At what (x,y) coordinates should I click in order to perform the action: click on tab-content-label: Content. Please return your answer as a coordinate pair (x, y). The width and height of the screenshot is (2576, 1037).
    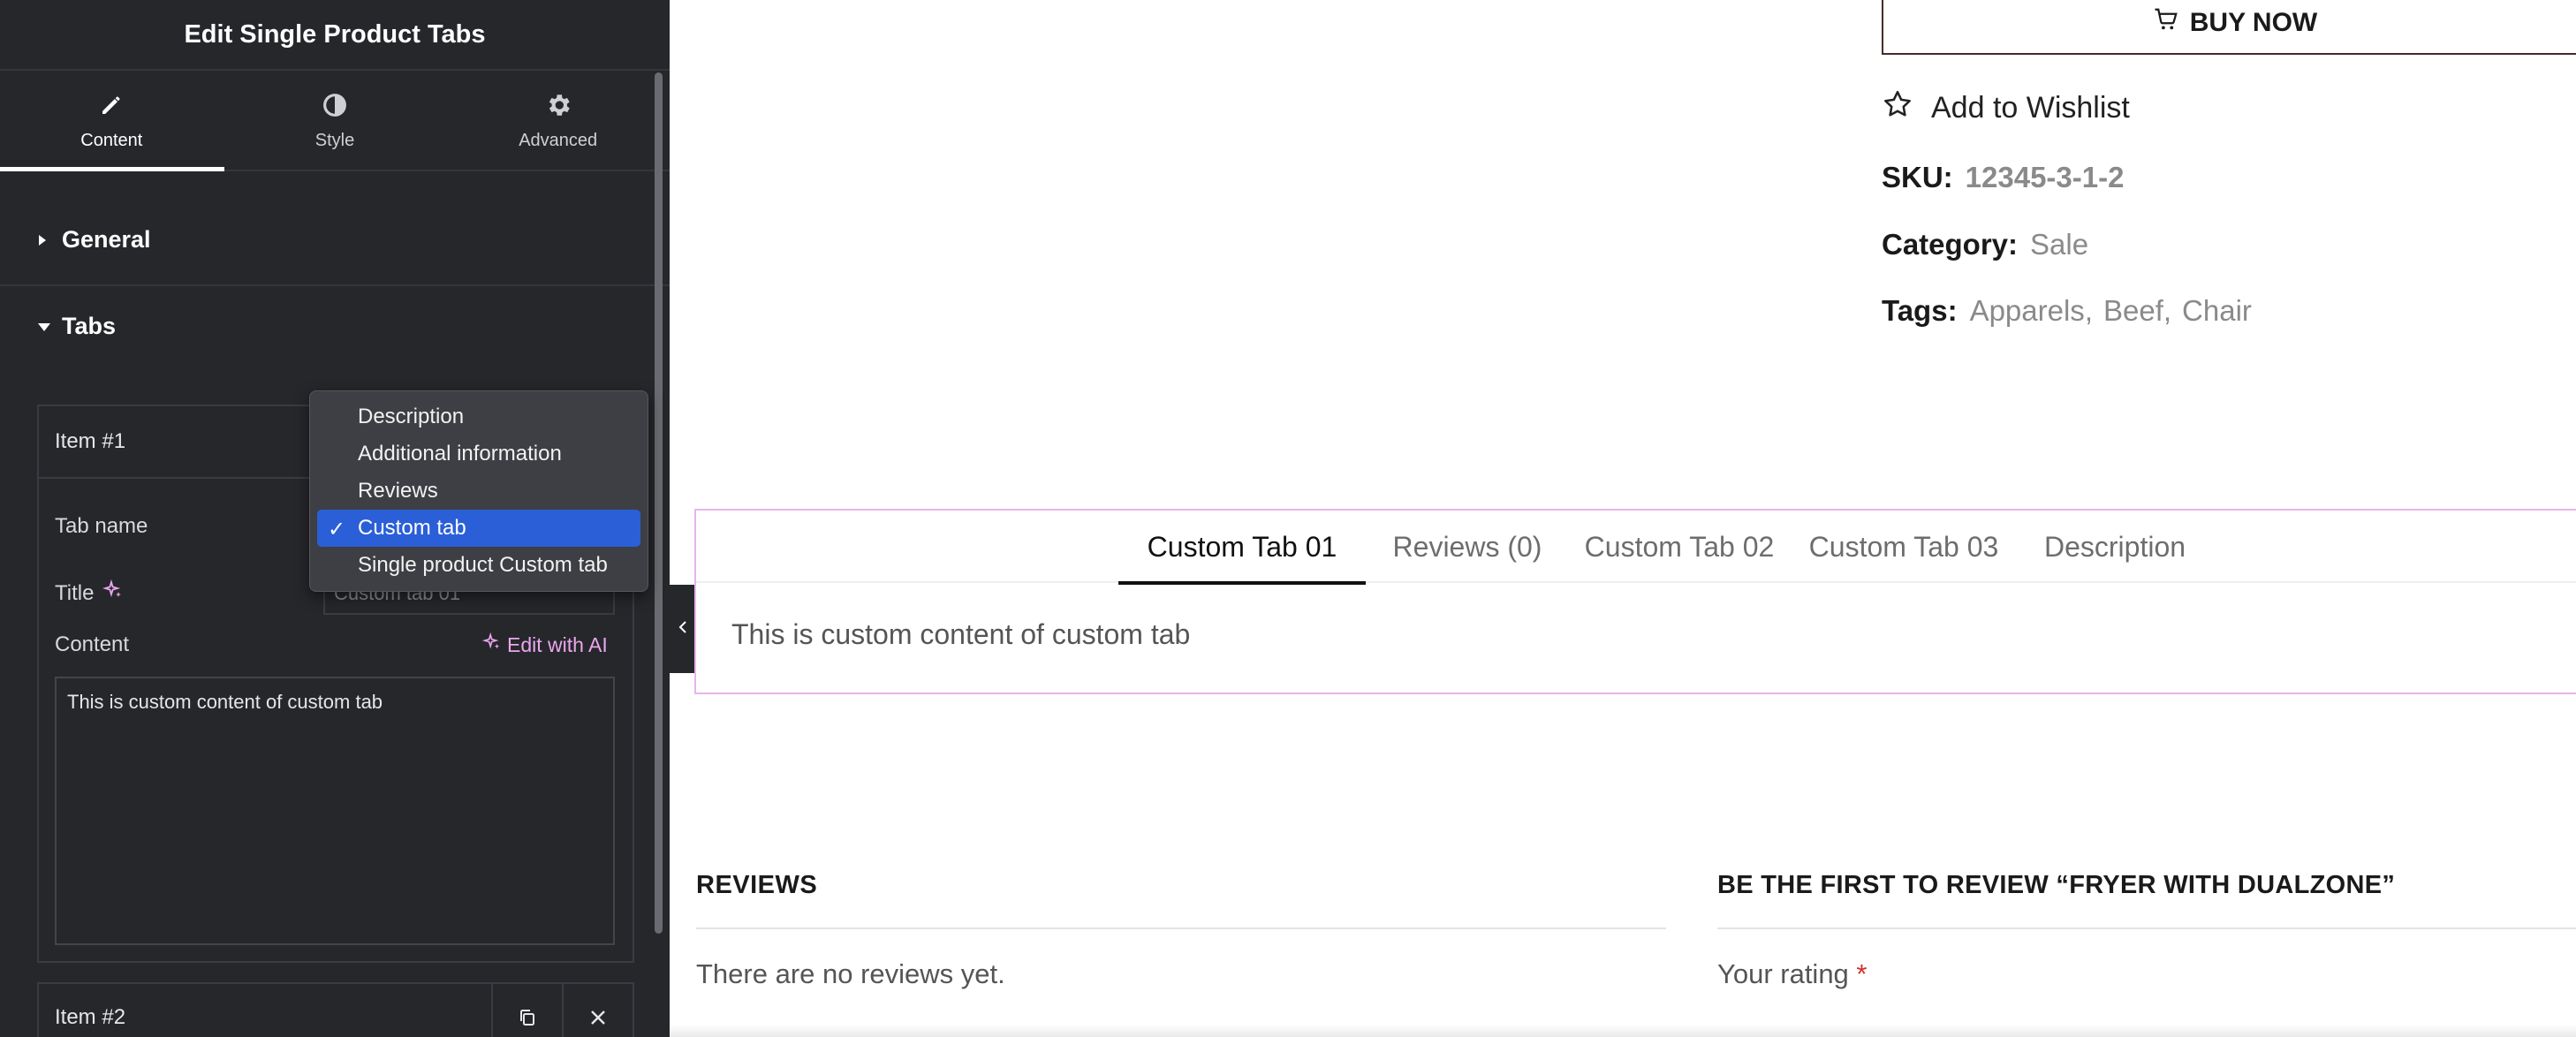
    Looking at the image, I should click on (112, 140).